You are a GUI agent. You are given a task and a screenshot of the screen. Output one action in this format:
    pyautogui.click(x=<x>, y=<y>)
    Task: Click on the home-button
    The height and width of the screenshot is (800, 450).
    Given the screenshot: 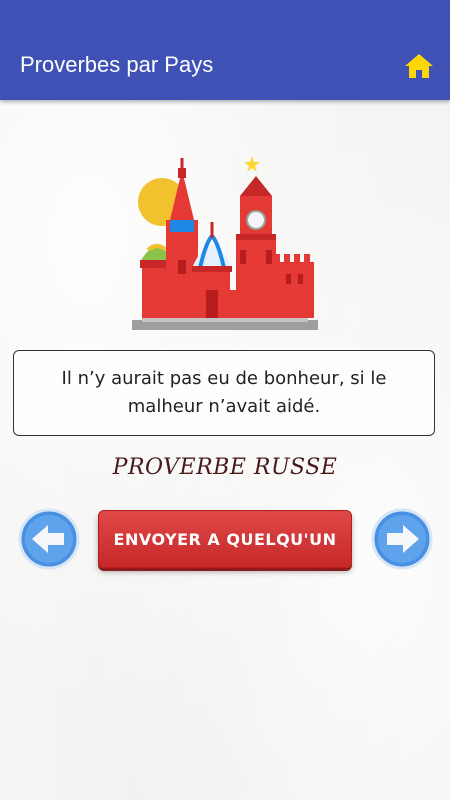 What is the action you would take?
    pyautogui.click(x=419, y=66)
    